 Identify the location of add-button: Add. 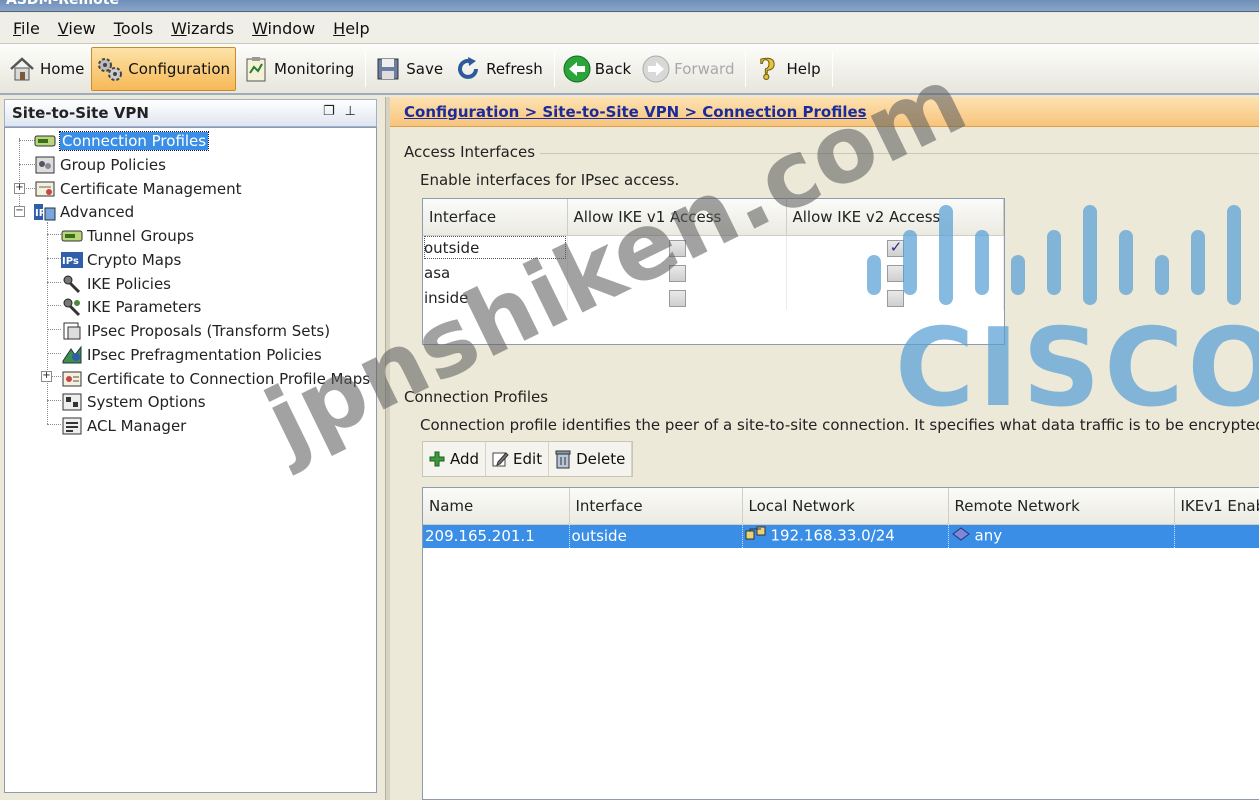
(455, 459).